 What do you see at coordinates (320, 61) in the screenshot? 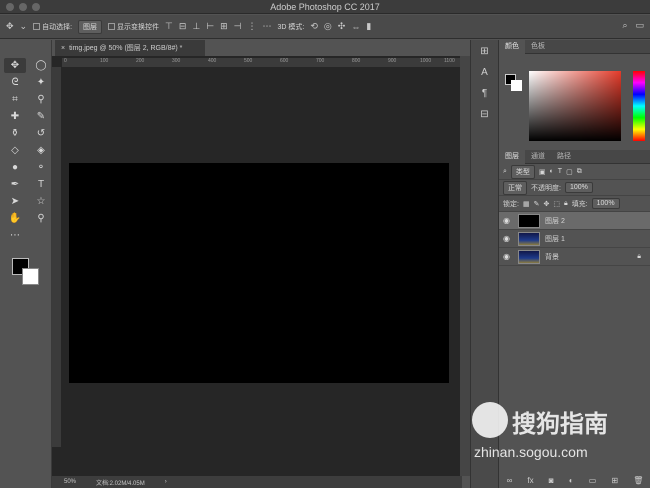
I see `ruler-tick: 700` at bounding box center [320, 61].